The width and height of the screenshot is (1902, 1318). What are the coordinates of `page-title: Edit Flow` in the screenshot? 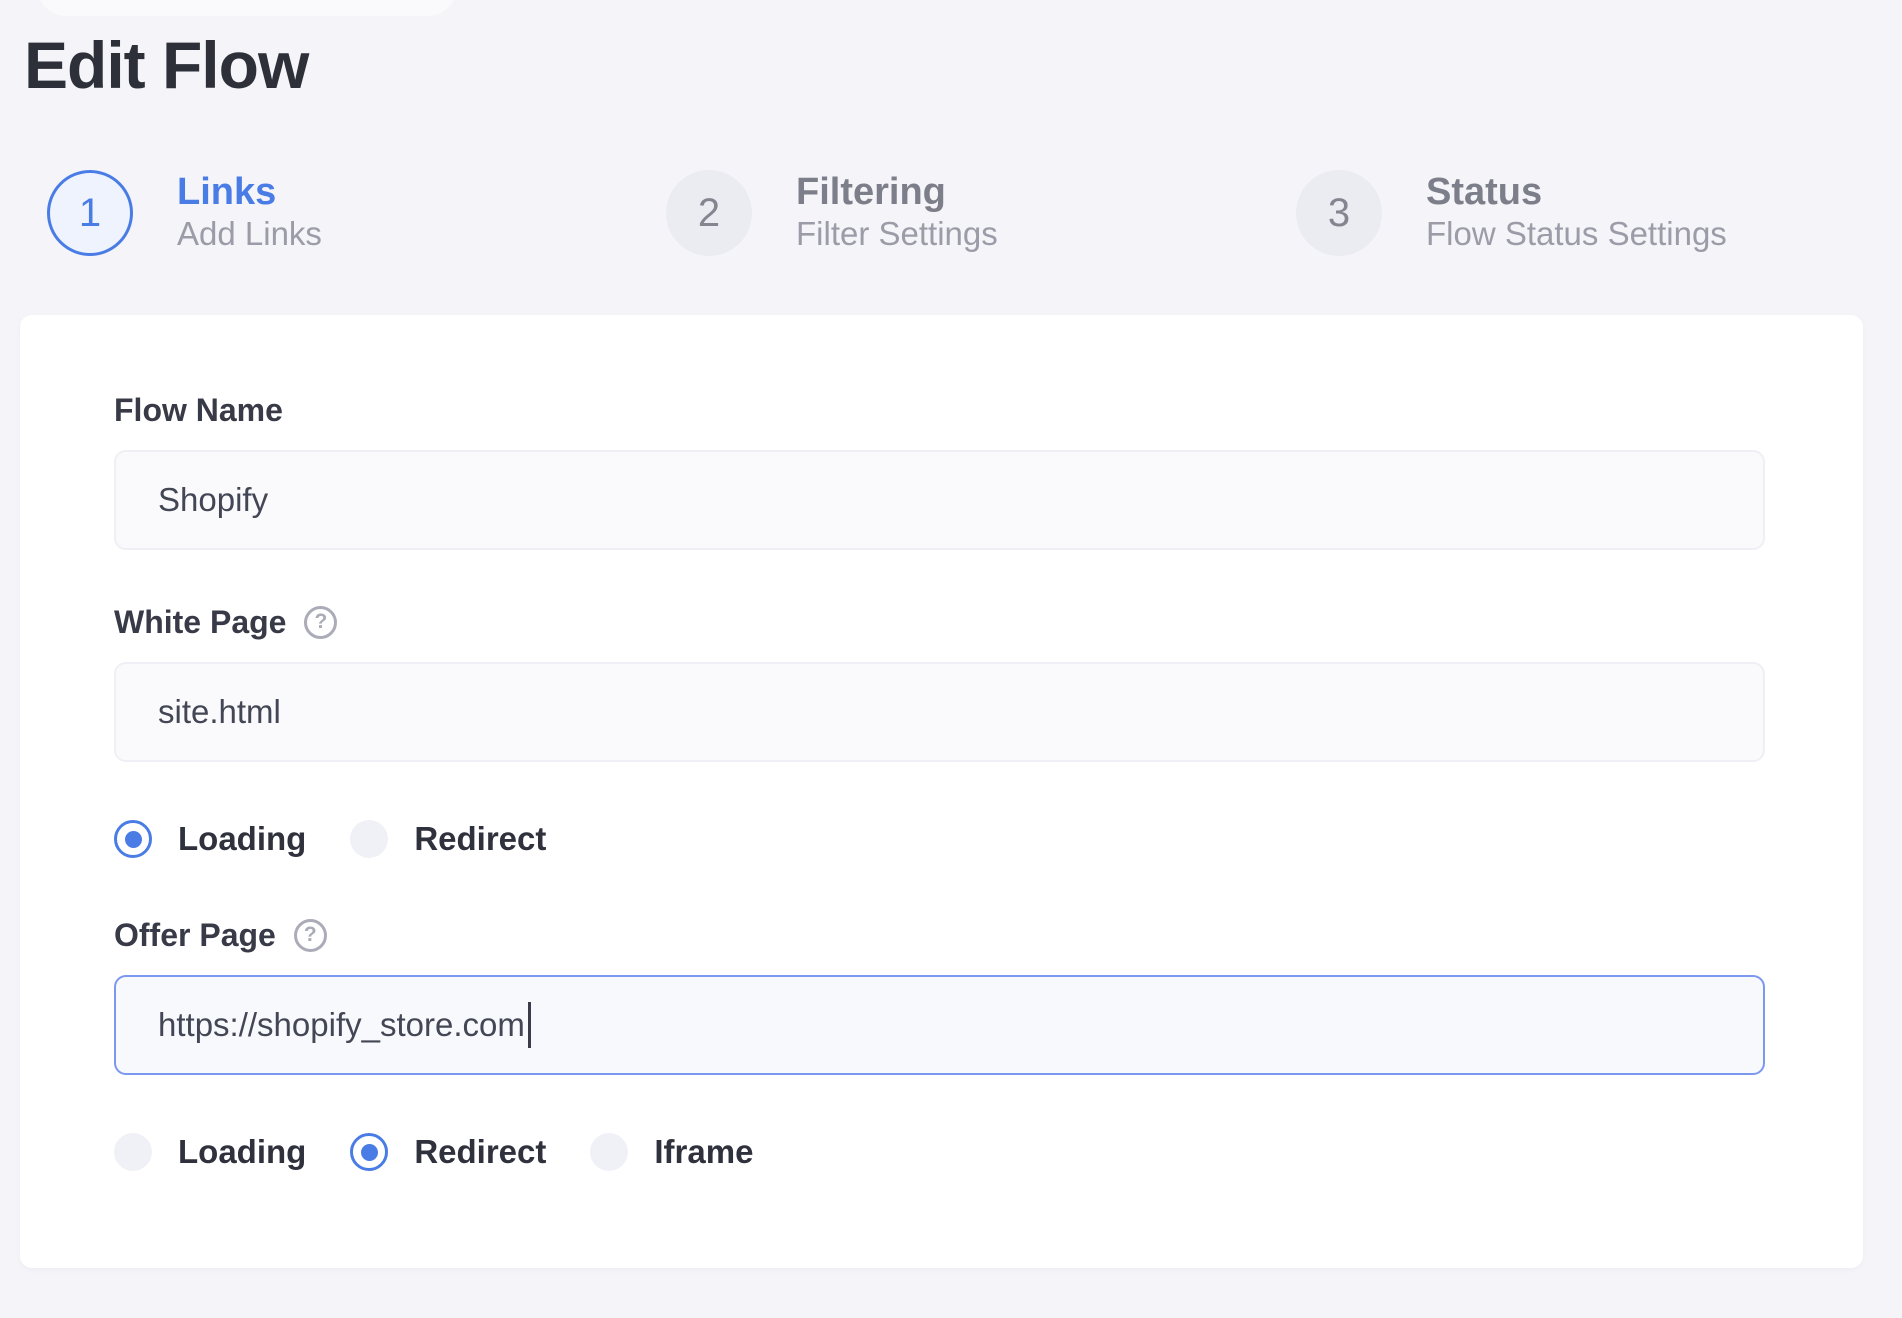 It's located at (166, 65).